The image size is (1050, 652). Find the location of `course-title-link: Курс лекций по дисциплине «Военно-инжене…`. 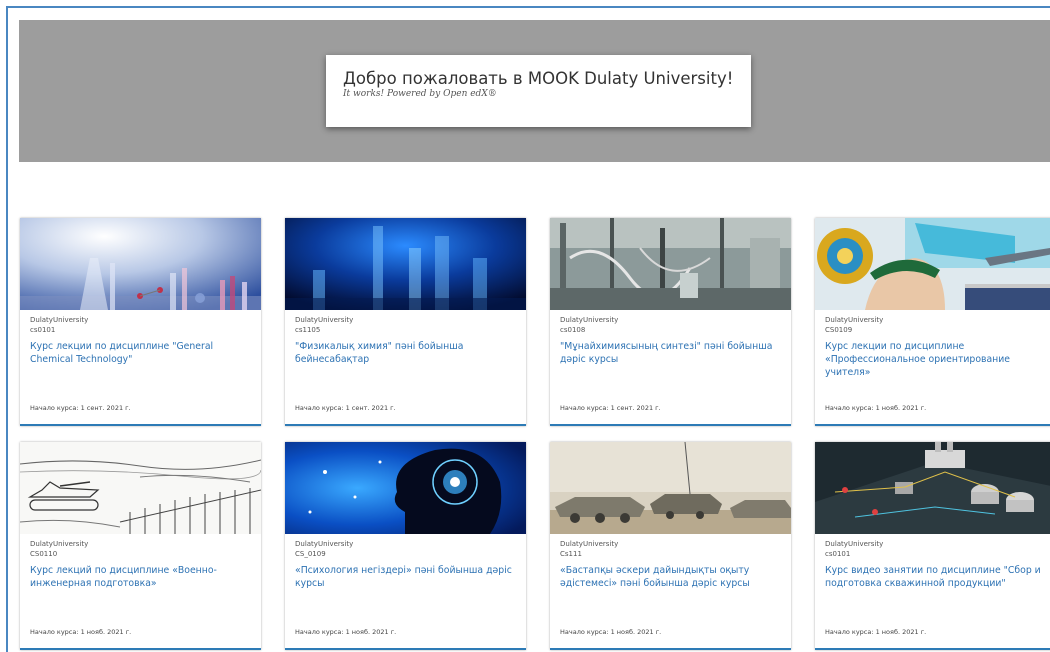

course-title-link: Курс лекций по дисциплине «Военно-инжене… is located at coordinates (142, 577).